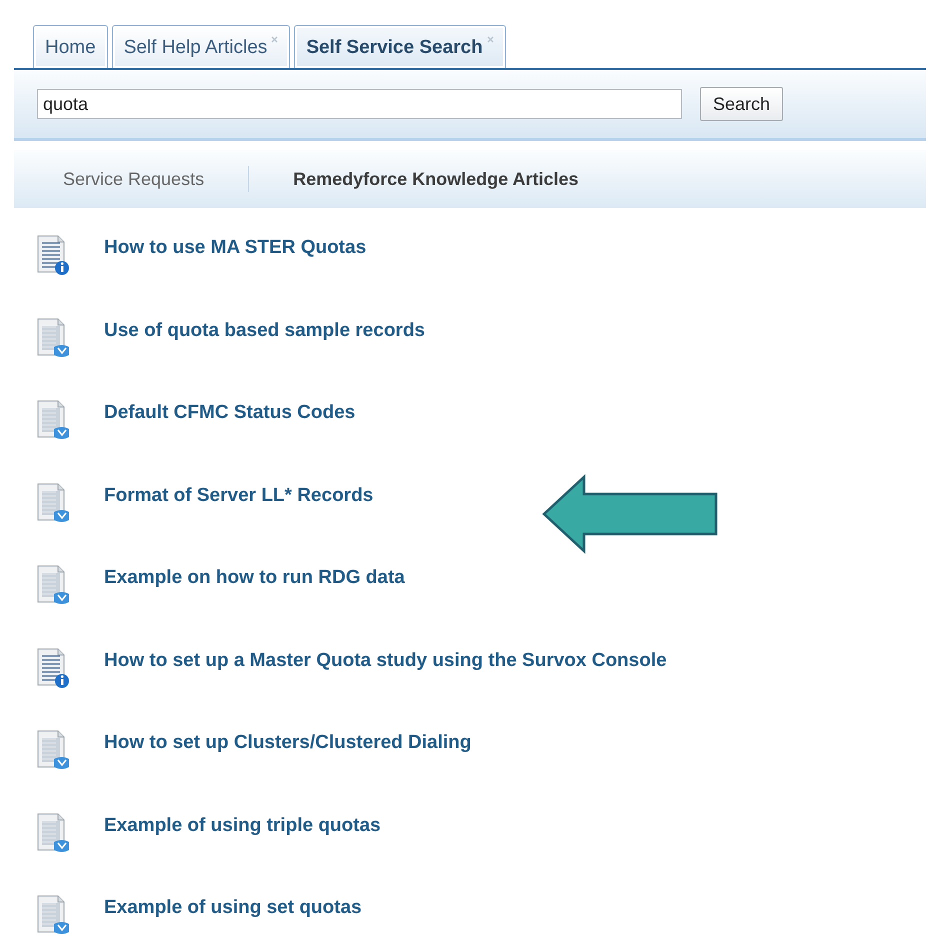 This screenshot has width=932, height=946. Describe the element at coordinates (742, 104) in the screenshot. I see `search-button: Search` at that location.